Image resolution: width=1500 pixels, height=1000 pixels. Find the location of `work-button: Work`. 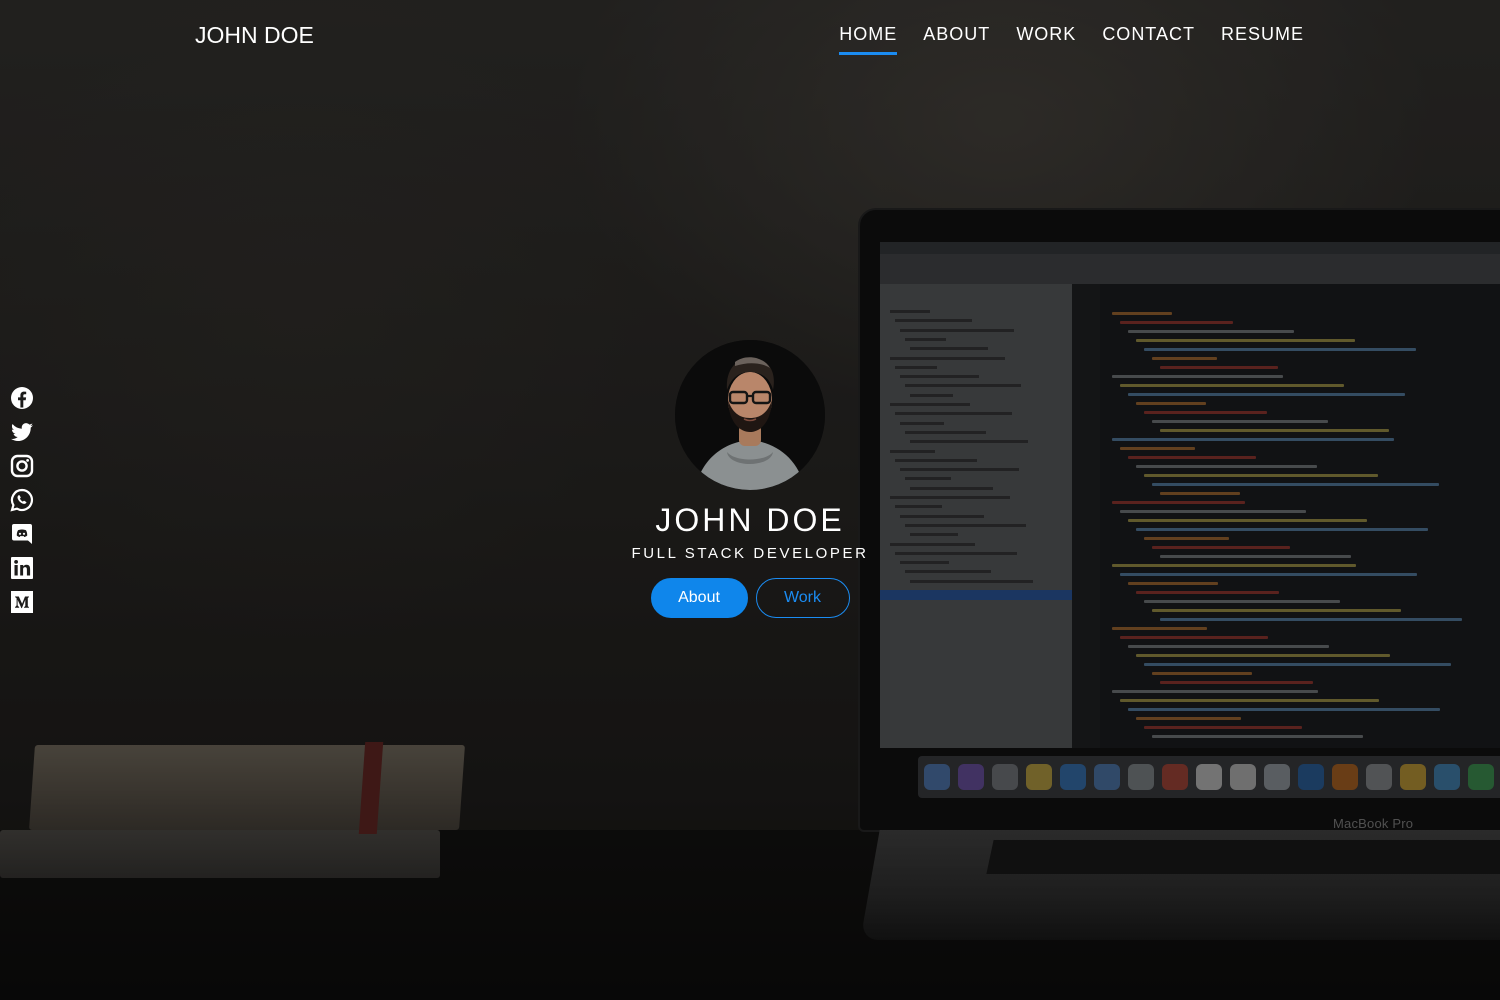

work-button: Work is located at coordinates (802, 598).